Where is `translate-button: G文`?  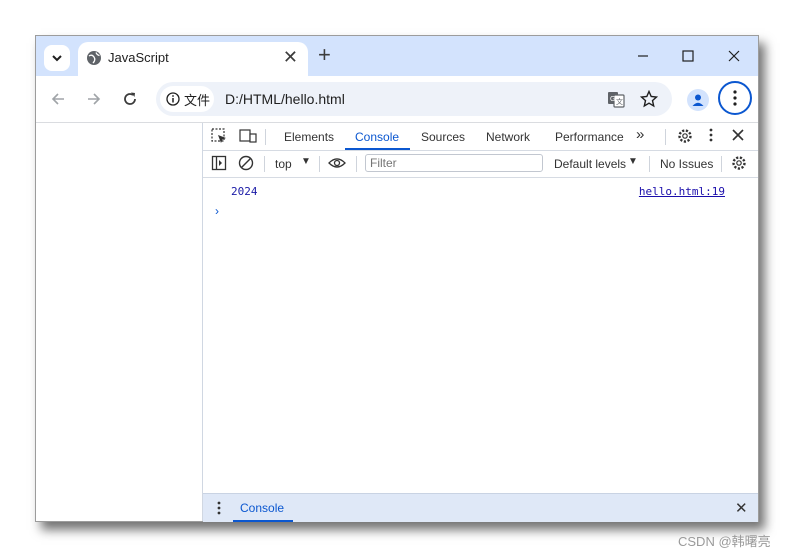 translate-button: G文 is located at coordinates (616, 99).